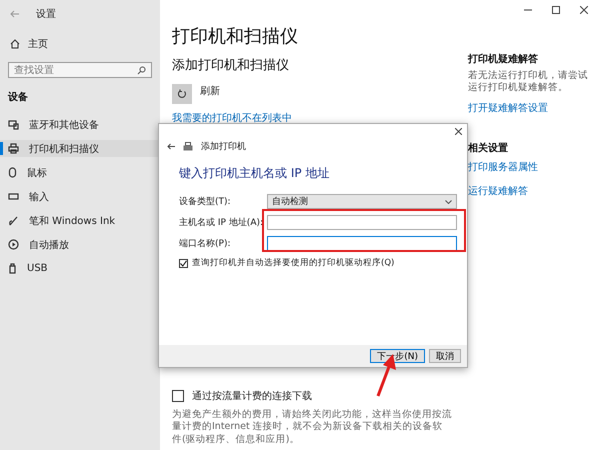 This screenshot has height=450, width=600. What do you see at coordinates (12, 172) in the screenshot?
I see `mouse-icon` at bounding box center [12, 172].